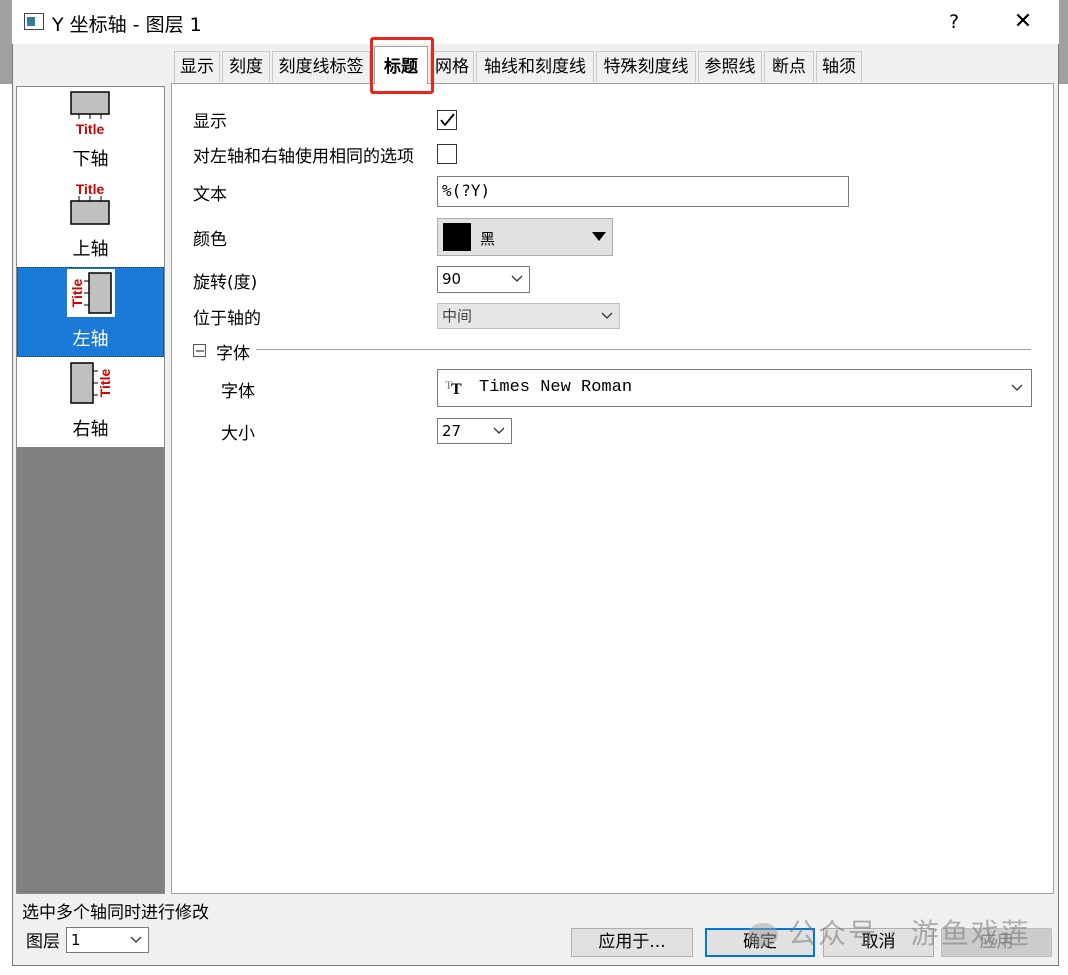  I want to click on layer-label: 图层, so click(43, 942).